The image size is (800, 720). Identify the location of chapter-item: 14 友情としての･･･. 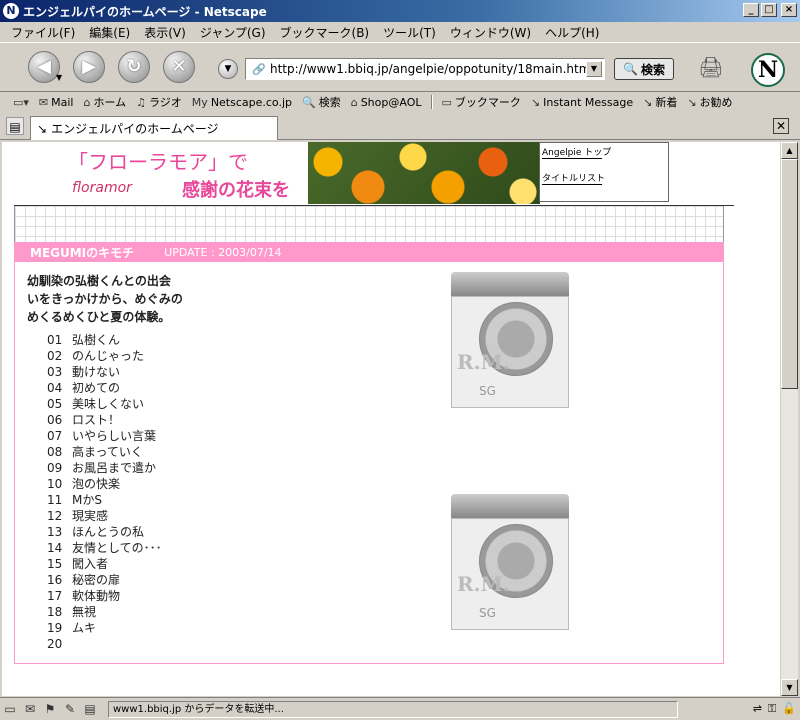
(104, 548).